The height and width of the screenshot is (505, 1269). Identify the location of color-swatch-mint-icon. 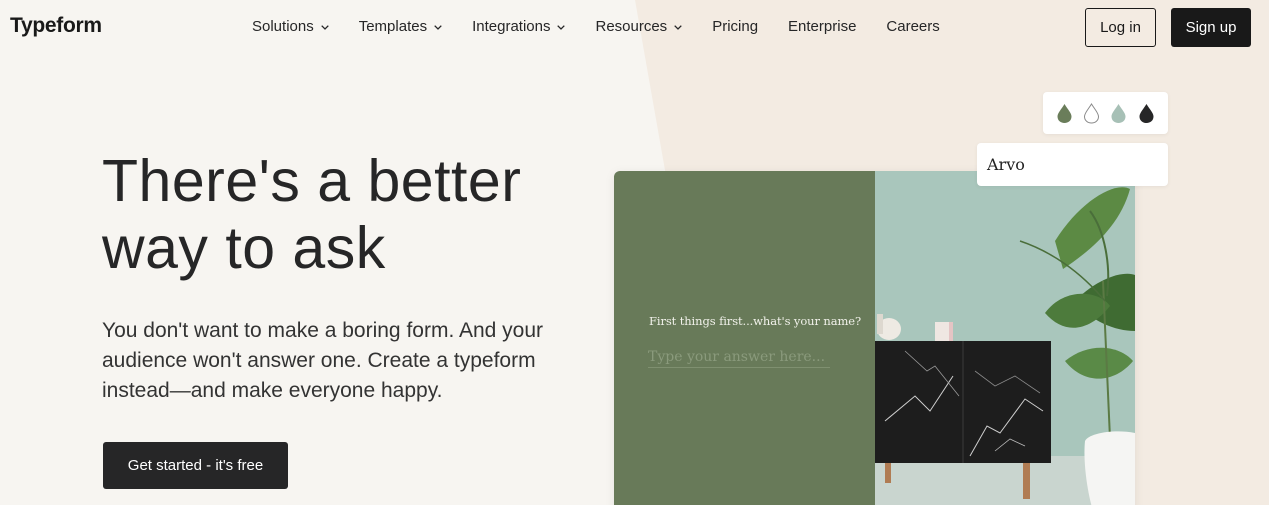
(1118, 113).